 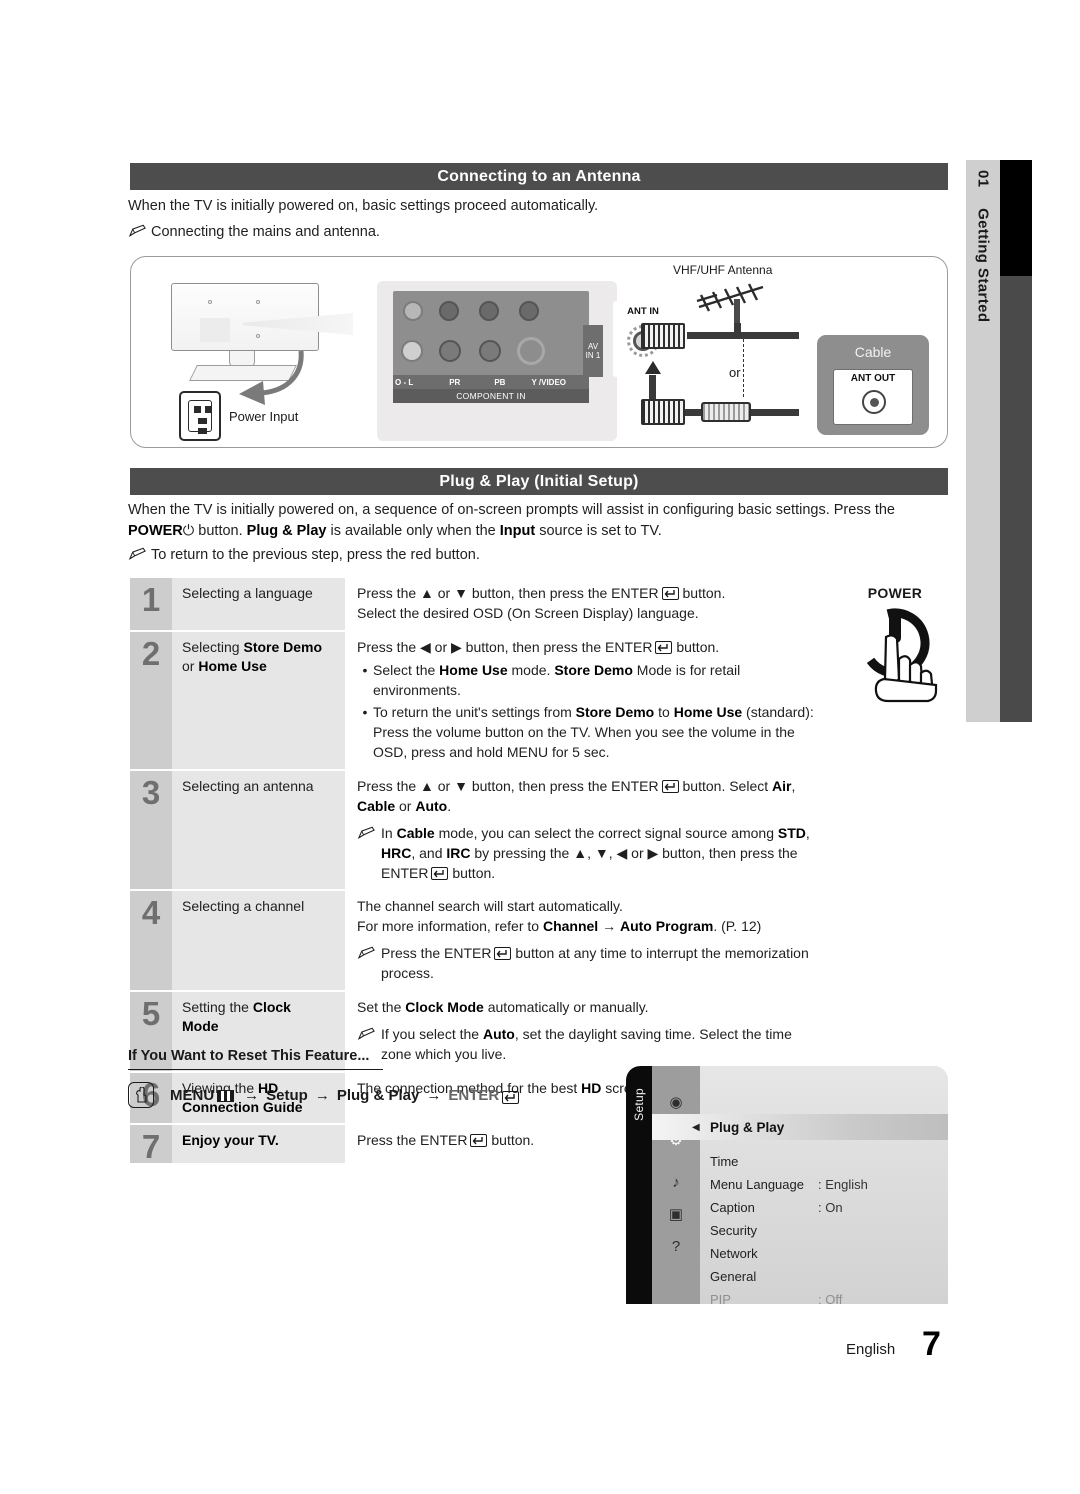 I want to click on reset-setup-label: Setup, so click(x=287, y=1095).